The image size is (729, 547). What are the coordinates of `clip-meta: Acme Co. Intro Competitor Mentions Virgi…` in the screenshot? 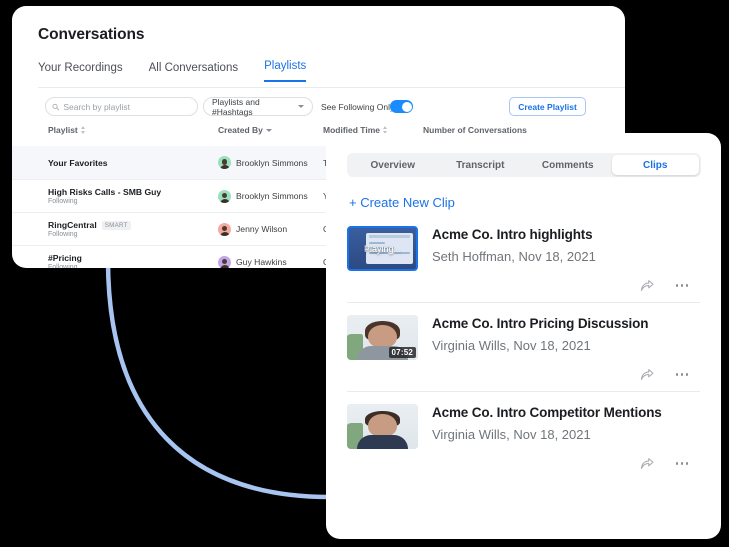 It's located at (547, 423).